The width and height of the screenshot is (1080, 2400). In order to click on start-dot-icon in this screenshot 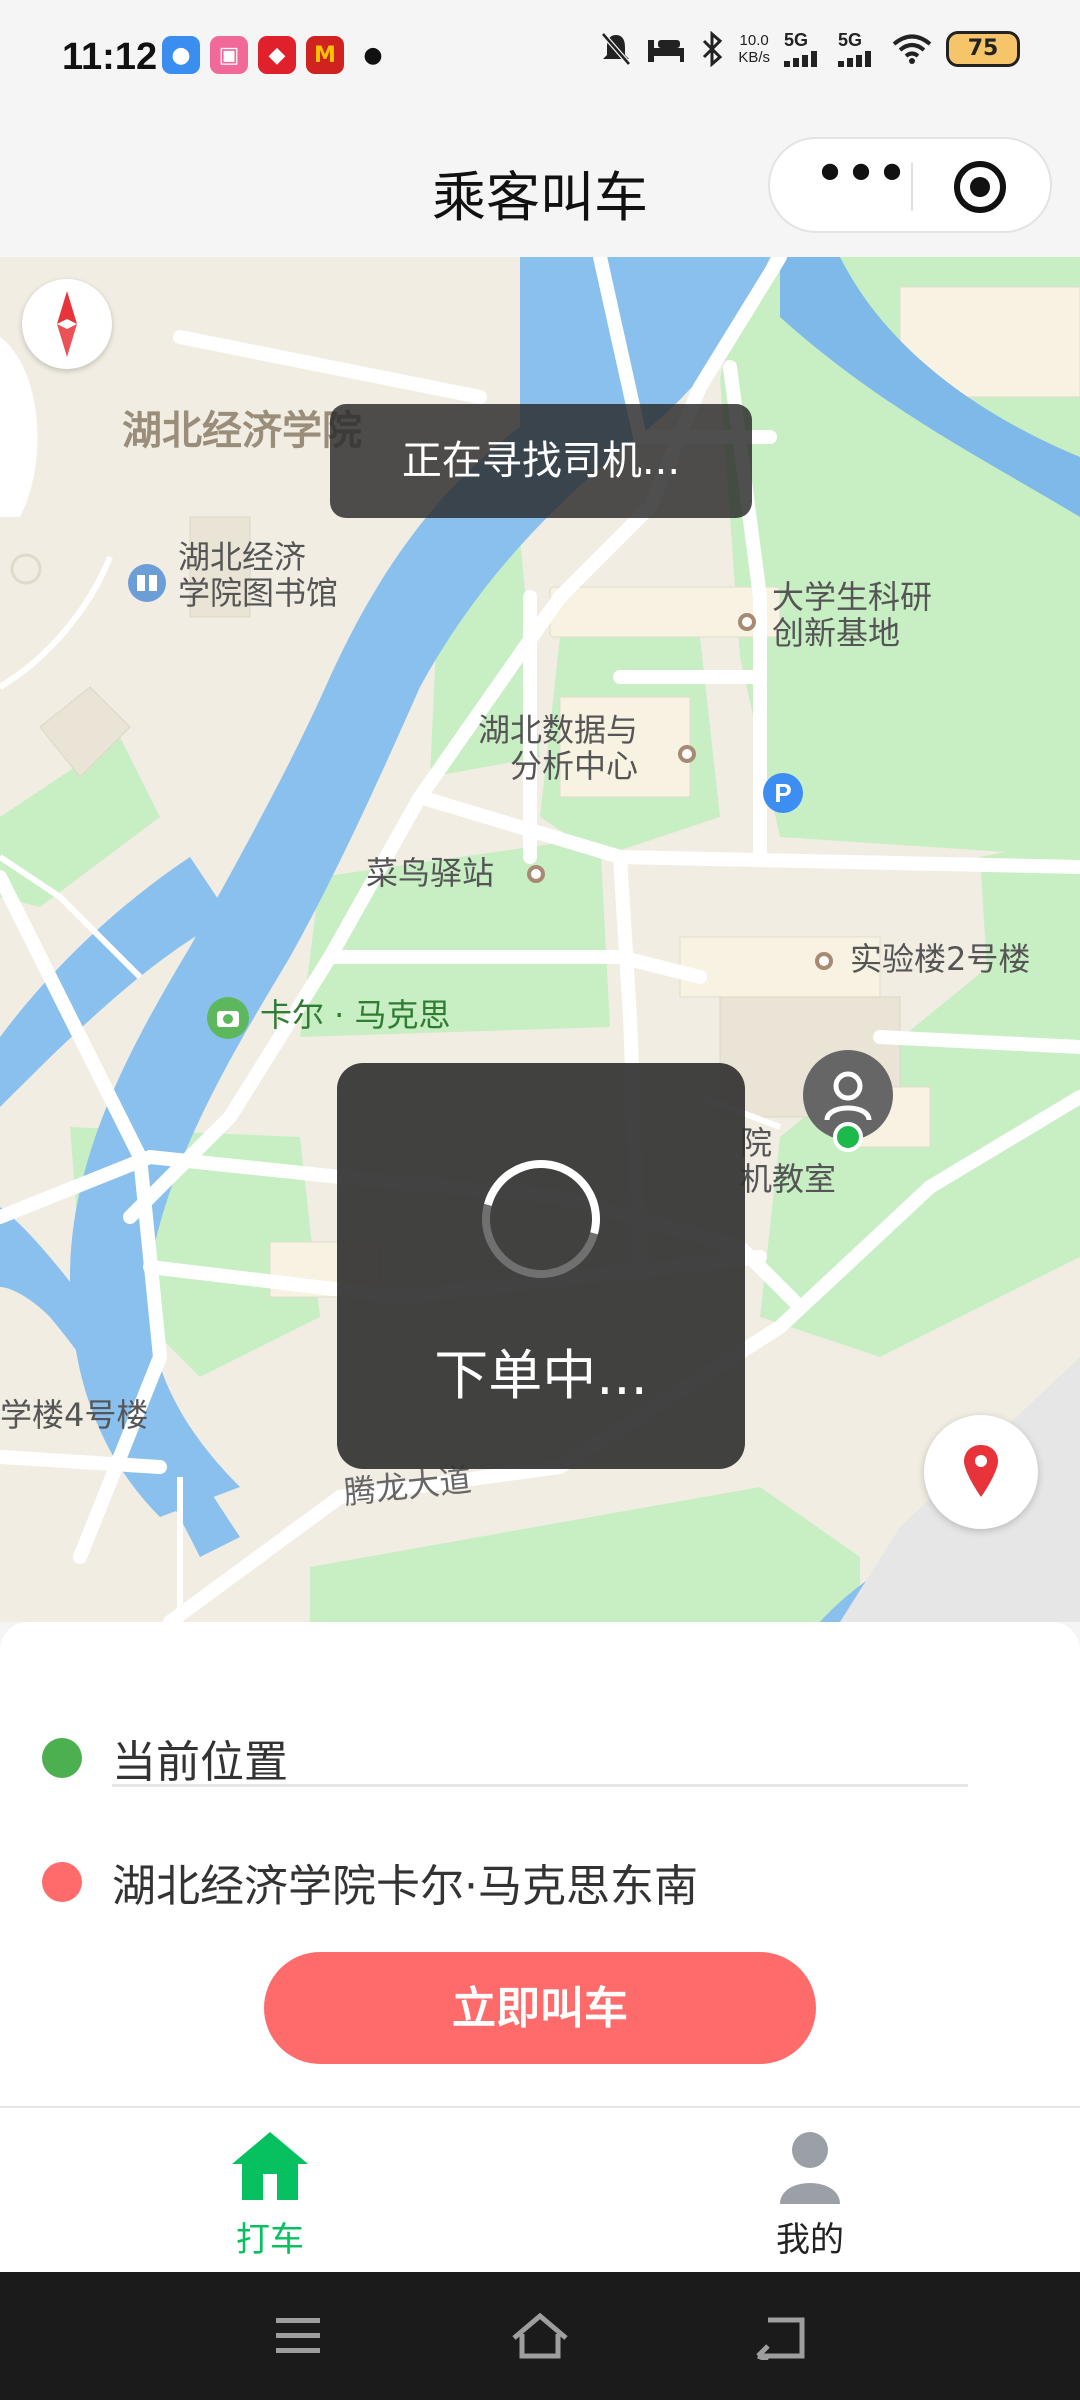, I will do `click(62, 1758)`.